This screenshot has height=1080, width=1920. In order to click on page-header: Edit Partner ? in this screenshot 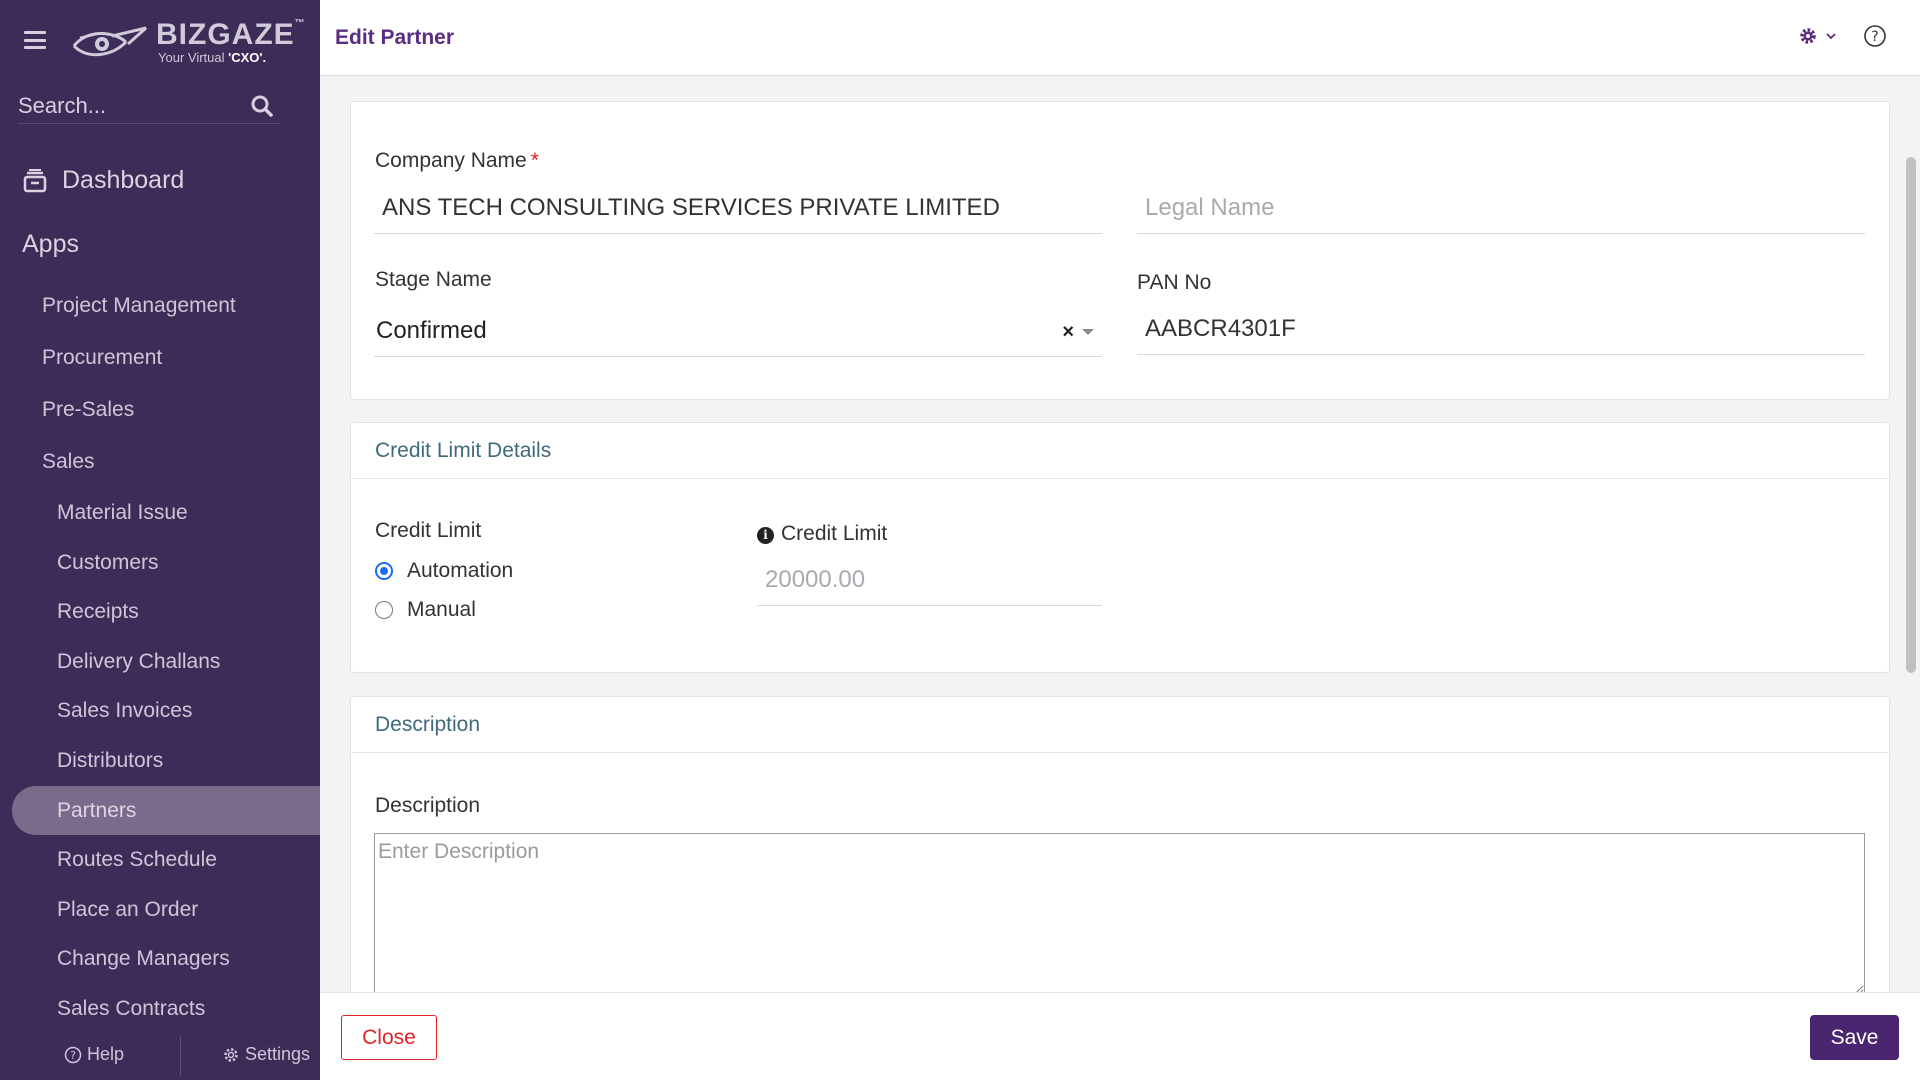, I will do `click(1120, 38)`.